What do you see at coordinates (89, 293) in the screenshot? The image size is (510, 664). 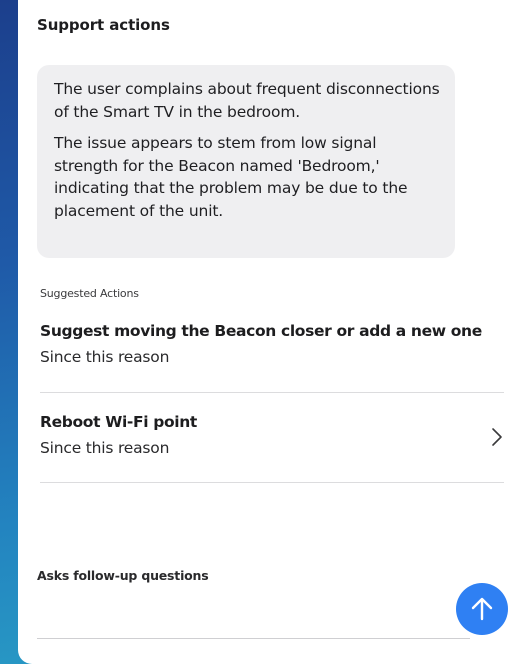 I see `suggested-actions-label: Suggested Actions` at bounding box center [89, 293].